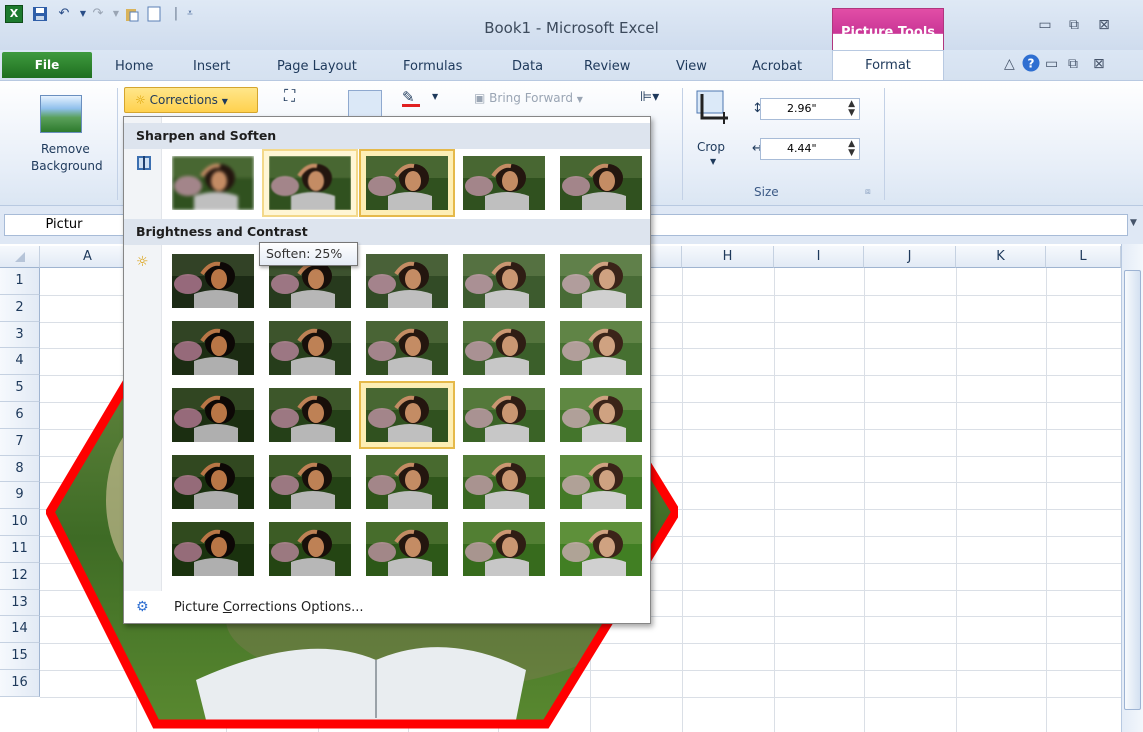  I want to click on tab-format: Format, so click(888, 65).